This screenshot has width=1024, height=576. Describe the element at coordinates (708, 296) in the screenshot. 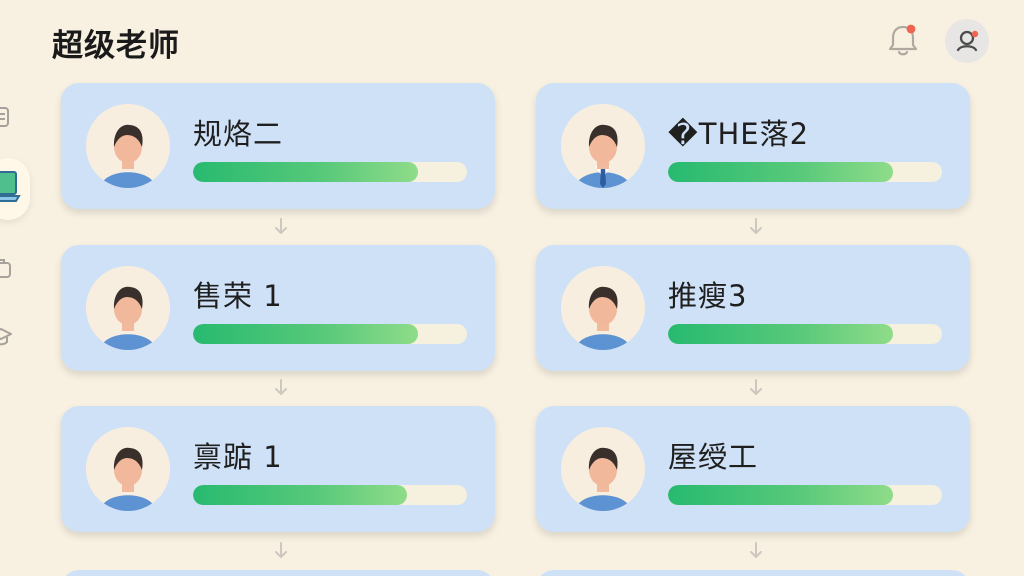

I see `student-name: 推瘦3` at that location.